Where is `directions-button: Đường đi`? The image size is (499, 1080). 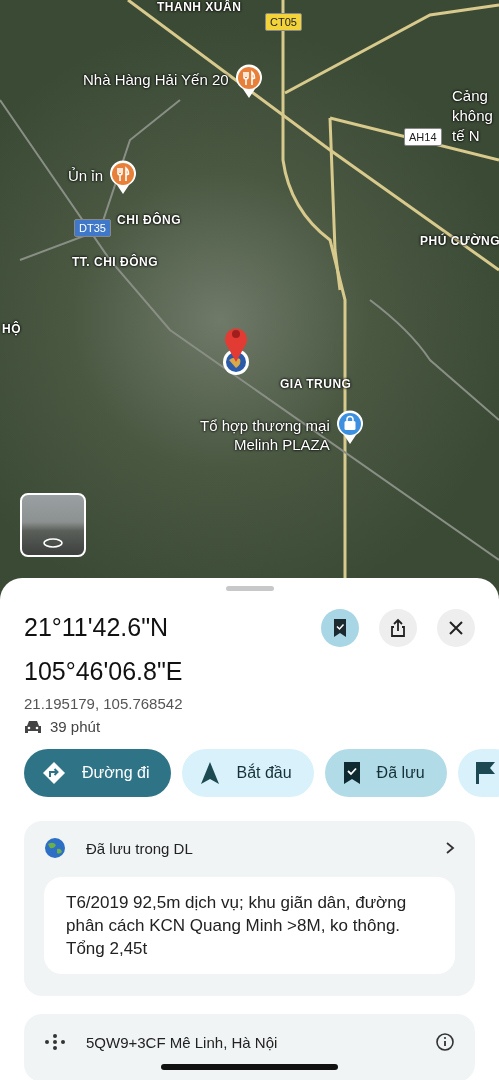
directions-button: Đường đi is located at coordinates (98, 773).